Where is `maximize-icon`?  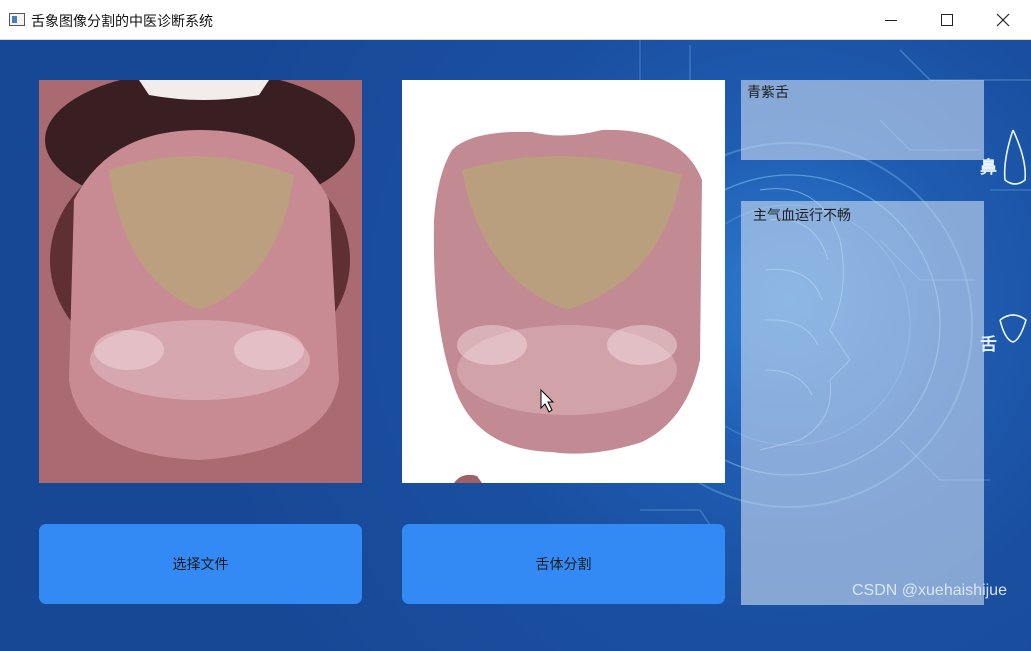
maximize-icon is located at coordinates (947, 20).